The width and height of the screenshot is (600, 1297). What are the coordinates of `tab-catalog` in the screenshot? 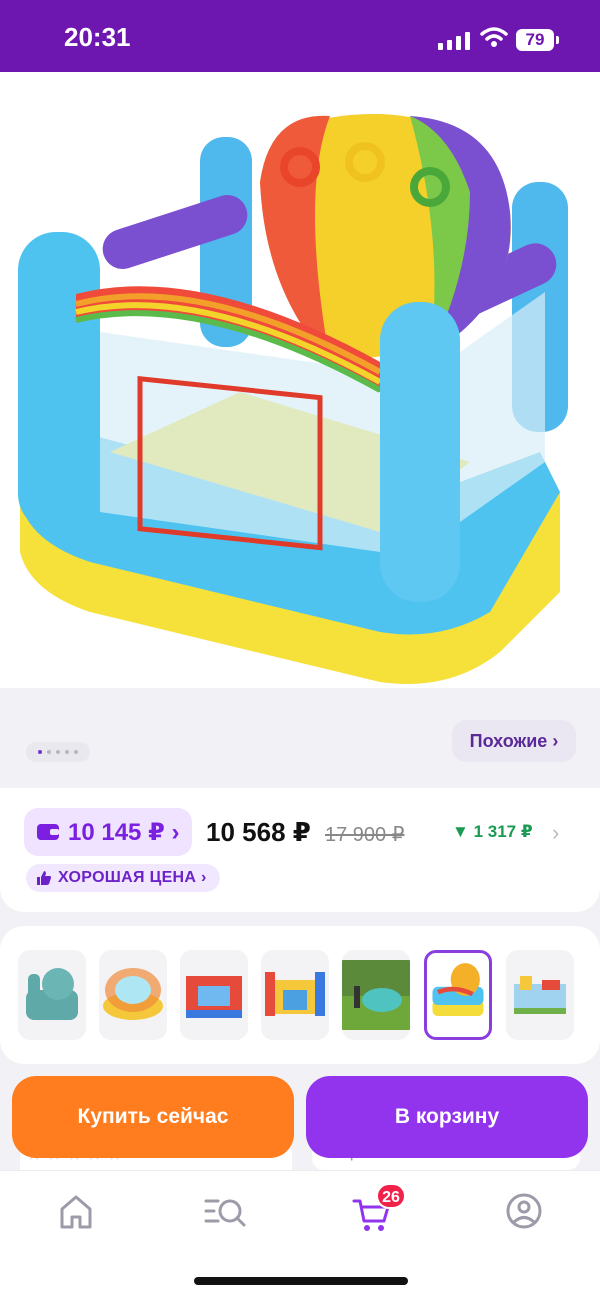 It's located at (226, 1213).